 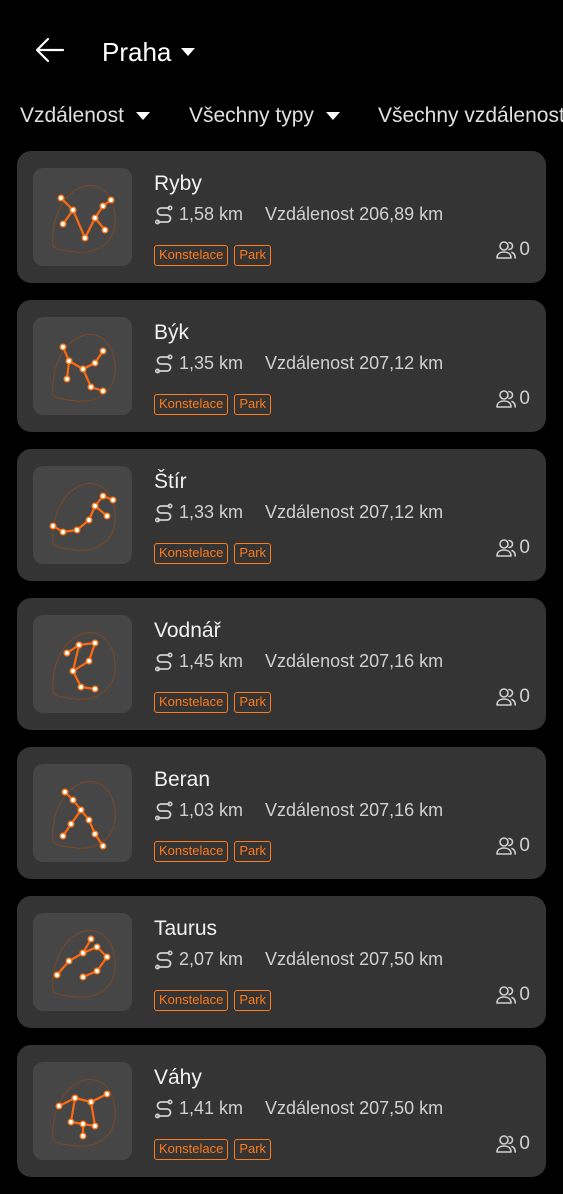 What do you see at coordinates (211, 661) in the screenshot?
I see `route-length: 1,45 km` at bounding box center [211, 661].